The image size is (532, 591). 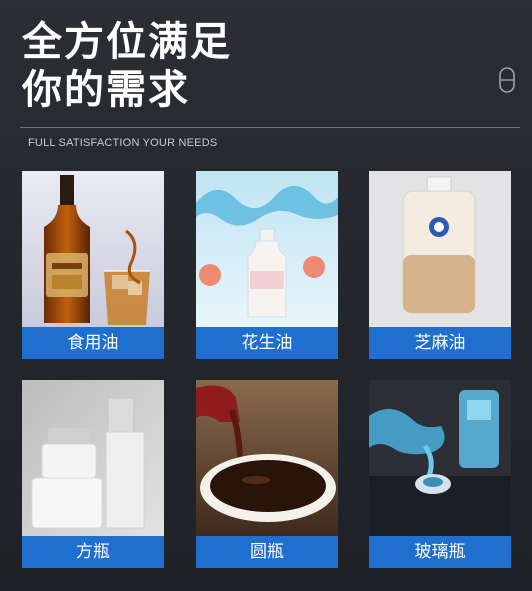 I want to click on product-card-sesame-oil: 芝麻油, so click(x=440, y=265).